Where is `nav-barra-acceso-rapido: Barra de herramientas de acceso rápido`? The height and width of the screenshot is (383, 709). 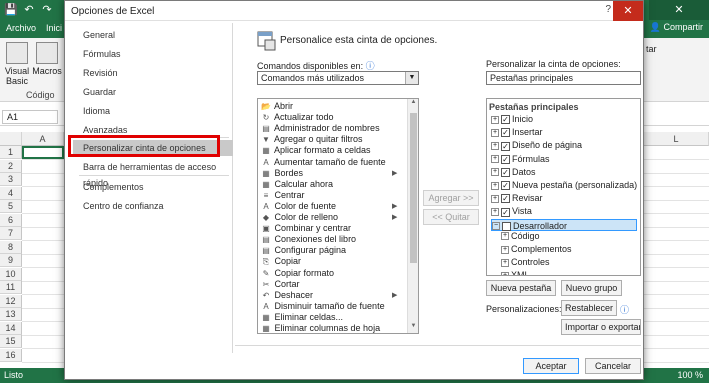 nav-barra-acceso-rapido: Barra de herramientas de acceso rápido is located at coordinates (153, 173).